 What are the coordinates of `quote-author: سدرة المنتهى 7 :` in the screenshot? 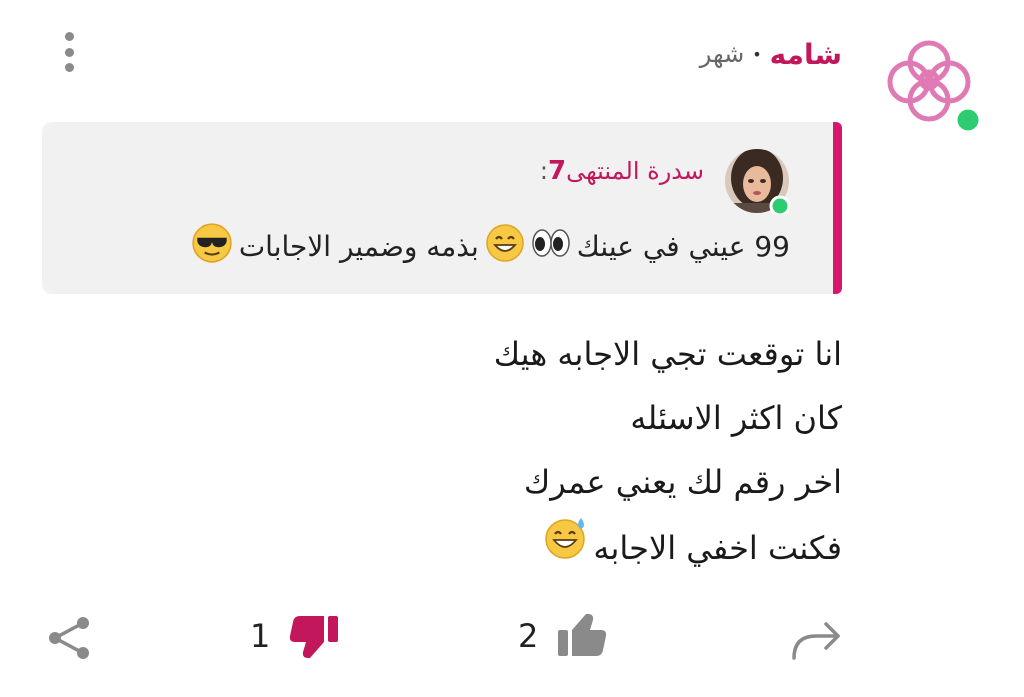 It's located at (622, 171).